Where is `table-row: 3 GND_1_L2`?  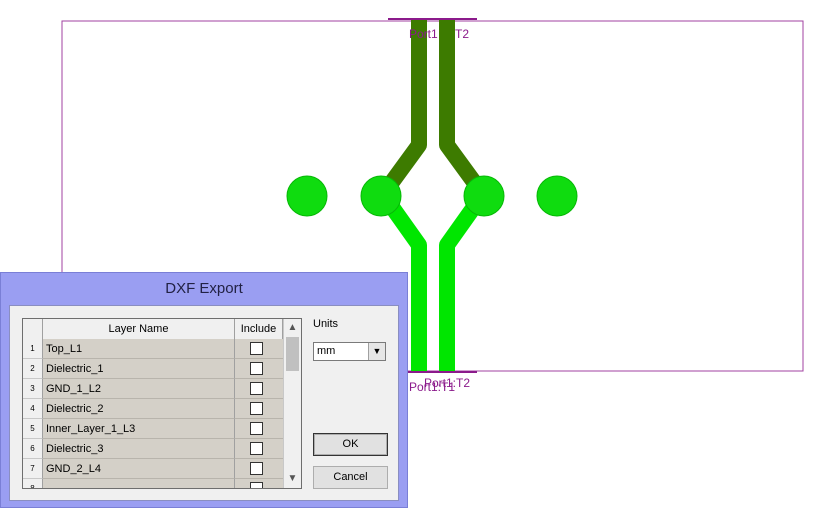
table-row: 3 GND_1_L2 is located at coordinates (153, 389).